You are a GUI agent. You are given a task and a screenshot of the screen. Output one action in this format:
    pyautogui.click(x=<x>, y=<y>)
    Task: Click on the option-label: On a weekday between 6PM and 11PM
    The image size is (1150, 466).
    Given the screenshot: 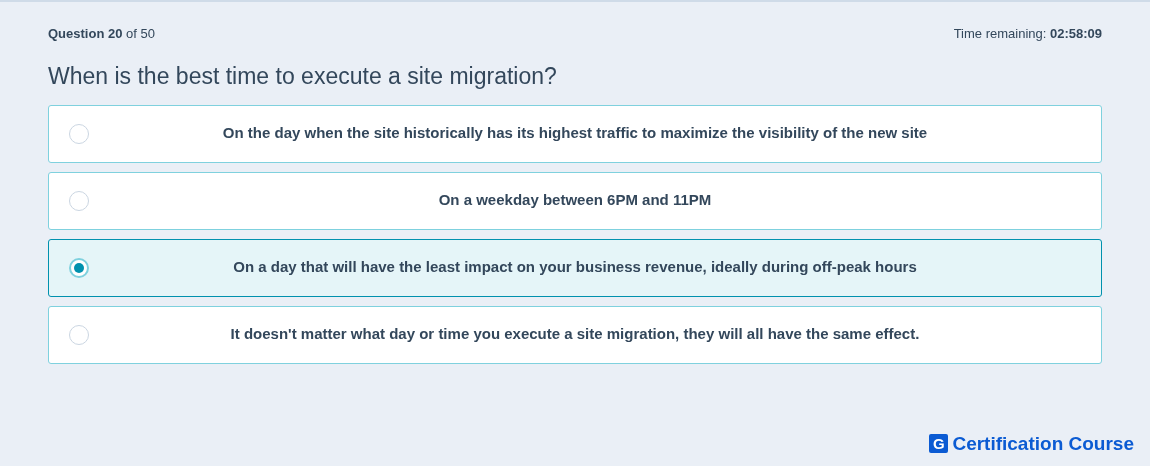 What is the action you would take?
    pyautogui.click(x=575, y=200)
    